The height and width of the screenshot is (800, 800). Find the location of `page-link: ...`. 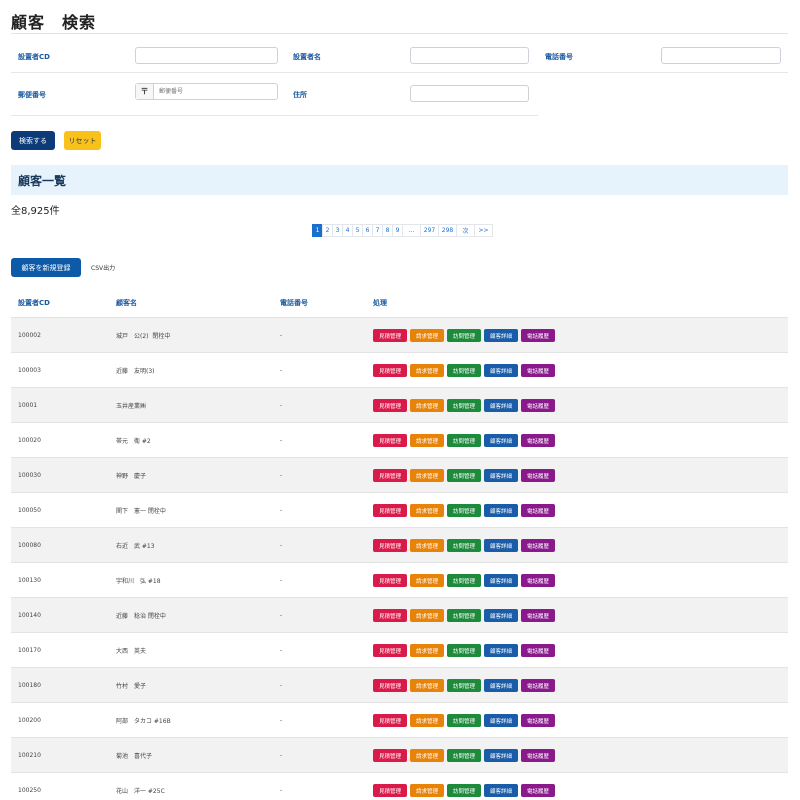

page-link: ... is located at coordinates (411, 230).